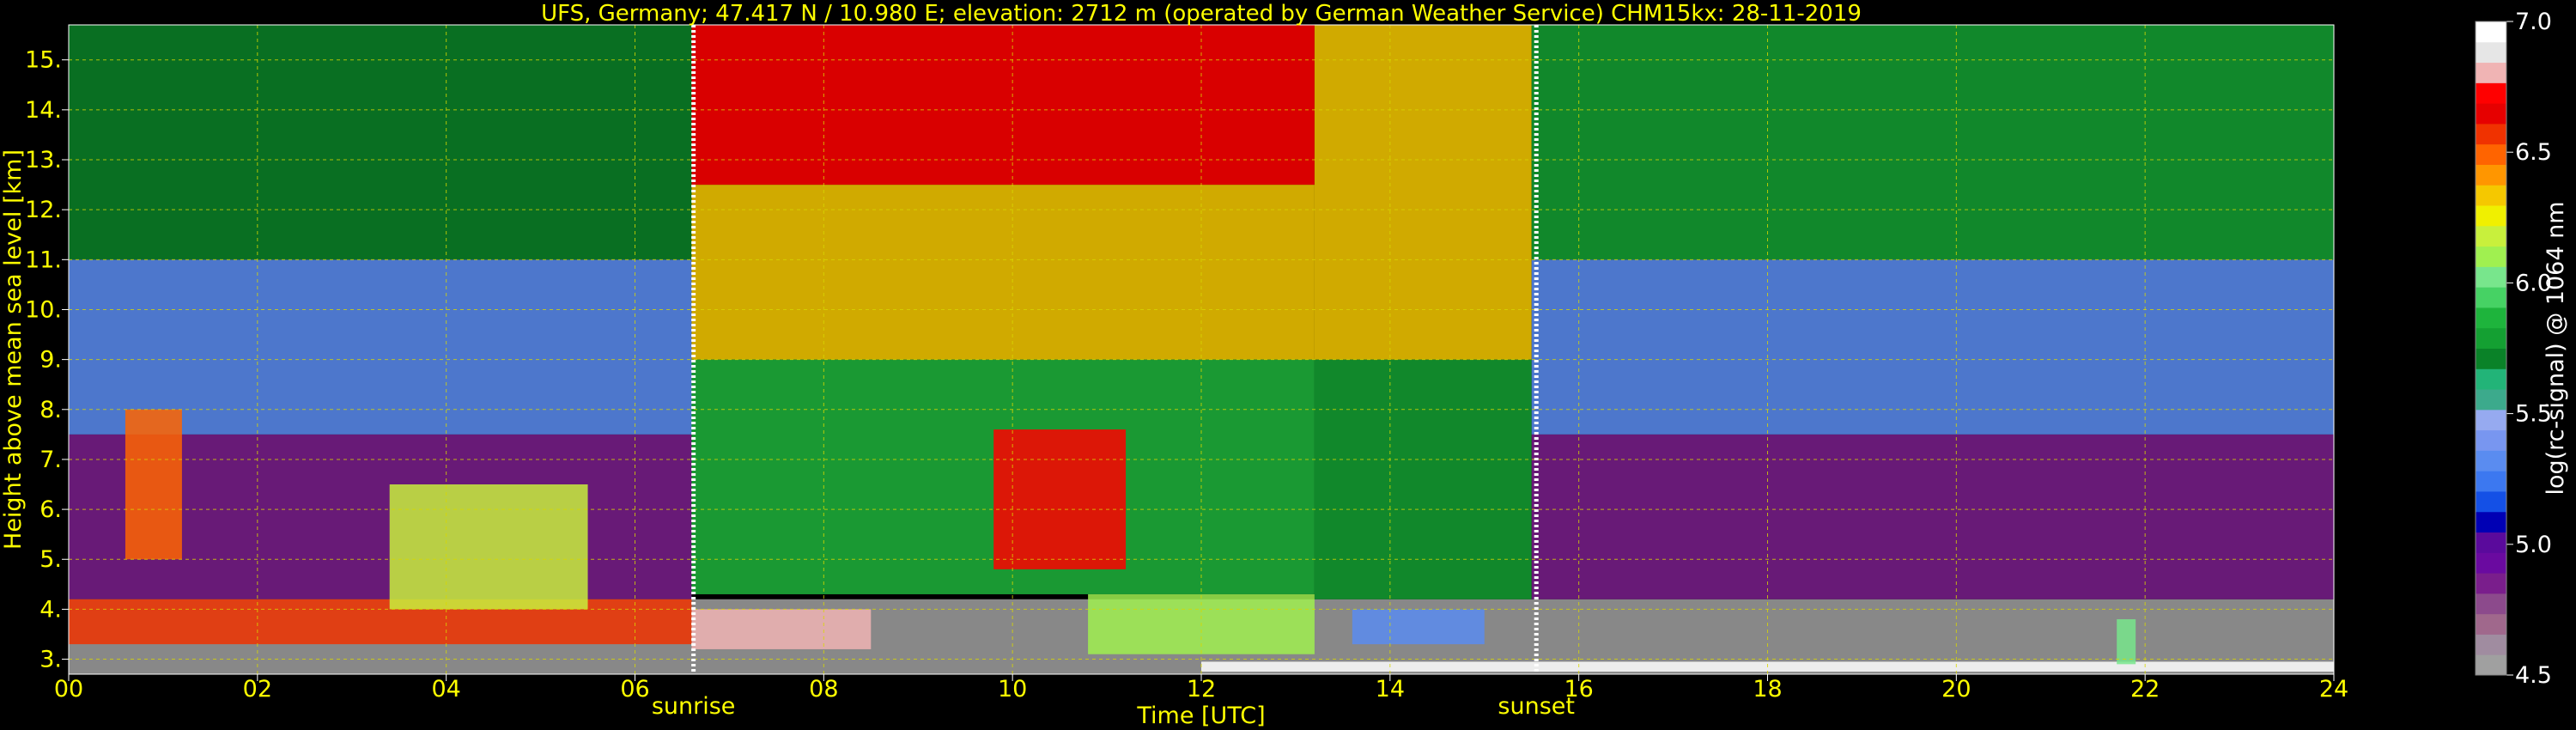 The image size is (2576, 730). I want to click on x-tick-label: 20, so click(1956, 689).